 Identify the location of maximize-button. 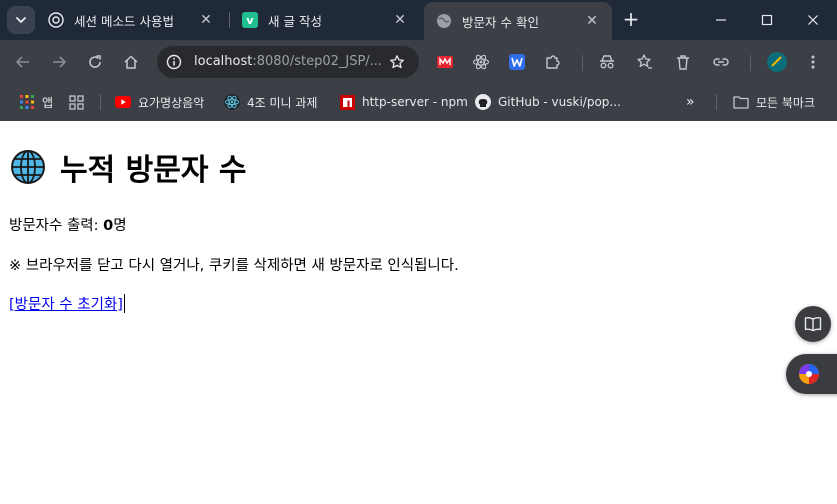
(767, 20).